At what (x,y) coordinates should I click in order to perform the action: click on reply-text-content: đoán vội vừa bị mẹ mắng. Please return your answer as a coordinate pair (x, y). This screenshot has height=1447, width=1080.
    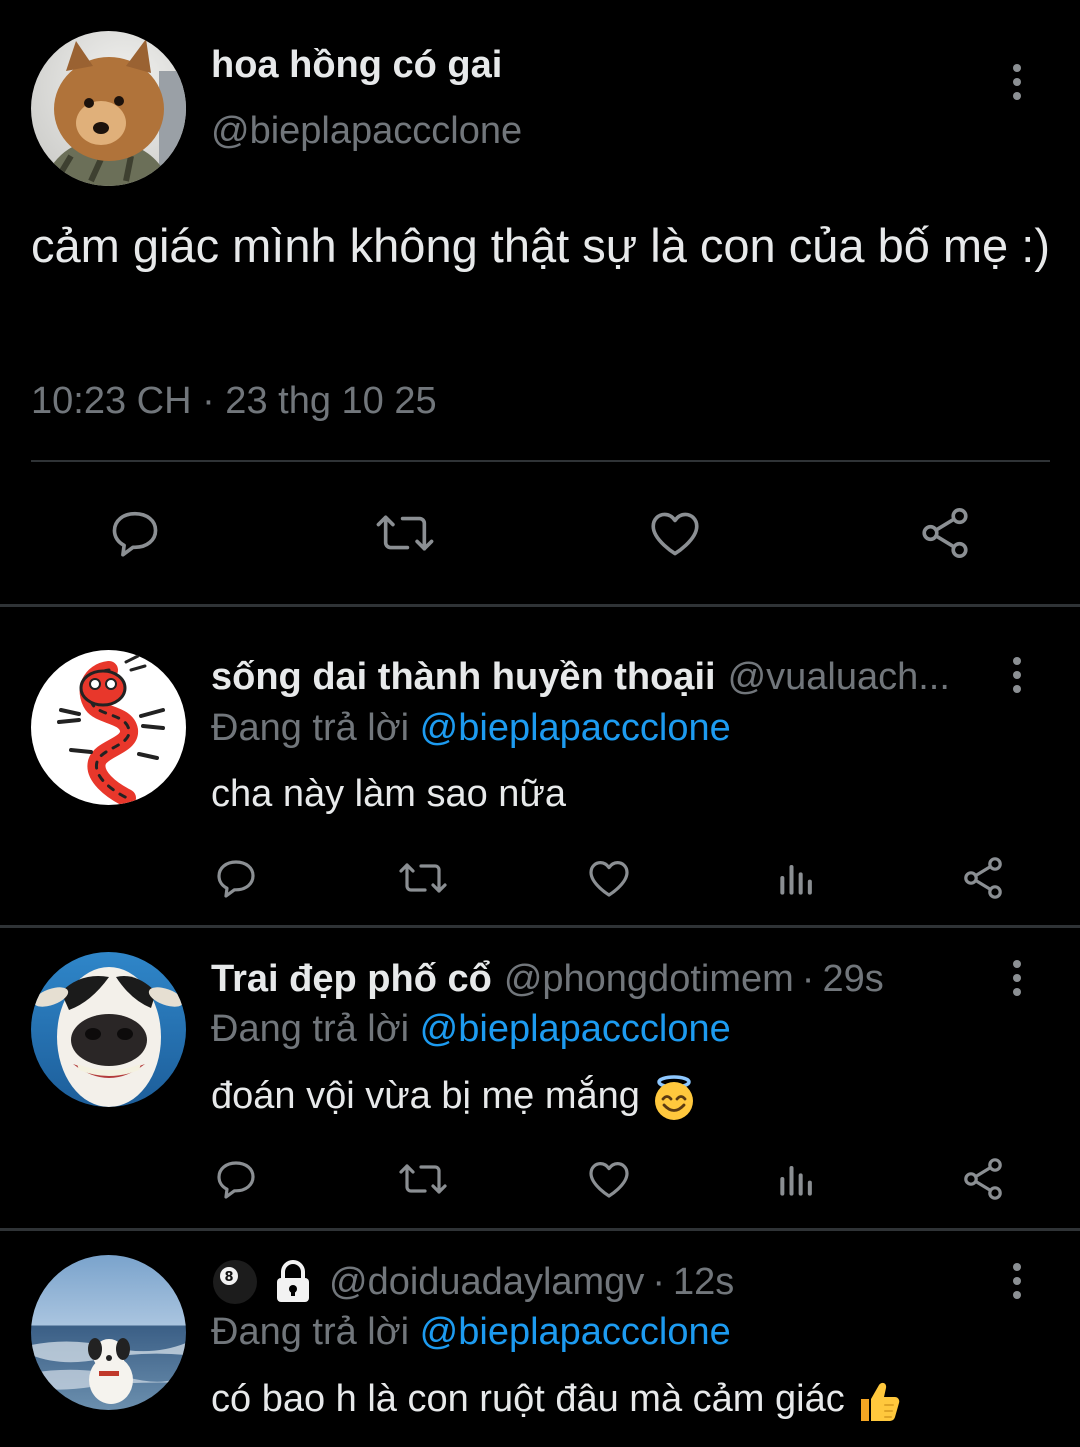
    Looking at the image, I should click on (425, 1096).